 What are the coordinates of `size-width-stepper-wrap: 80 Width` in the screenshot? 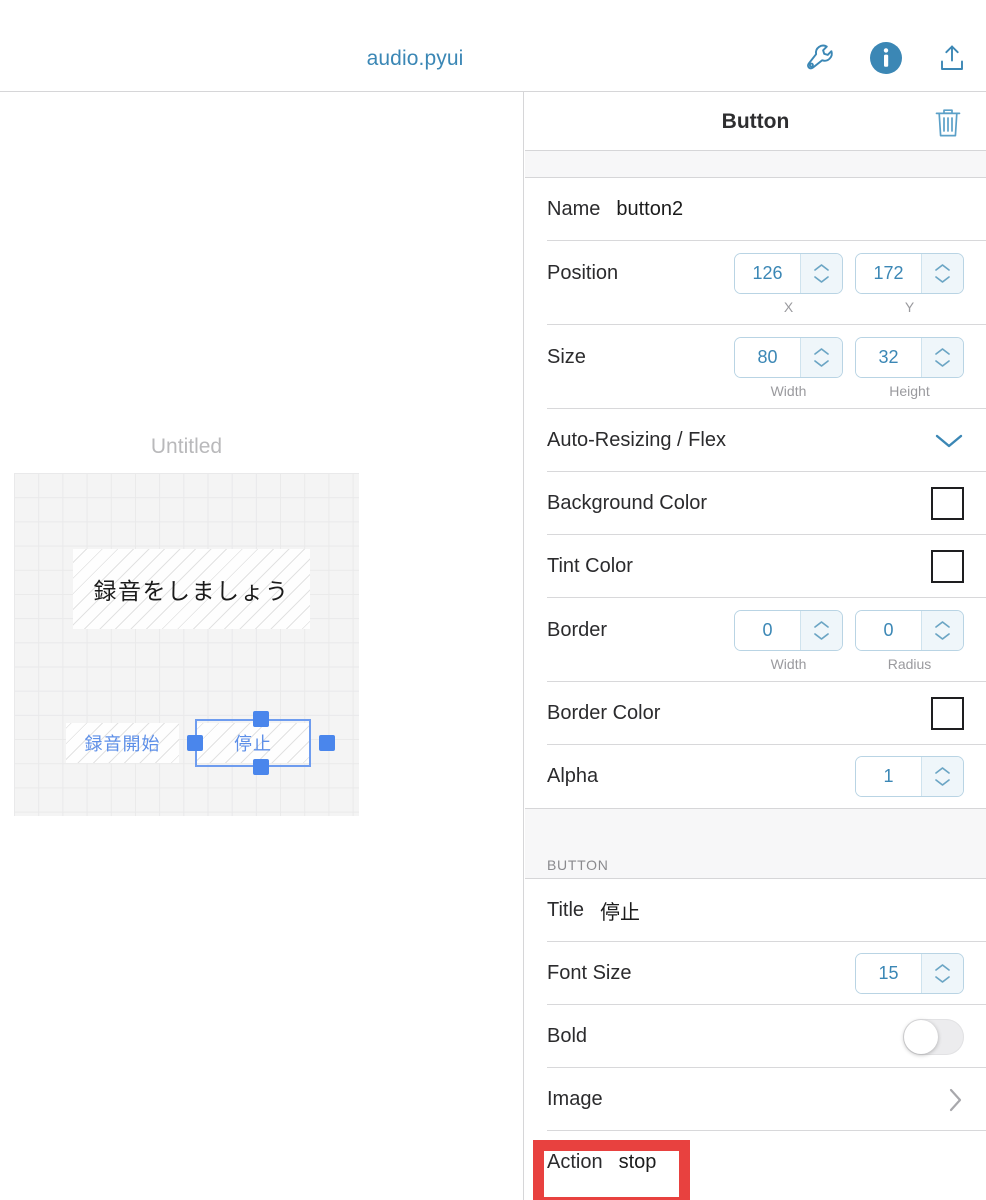 It's located at (788, 368).